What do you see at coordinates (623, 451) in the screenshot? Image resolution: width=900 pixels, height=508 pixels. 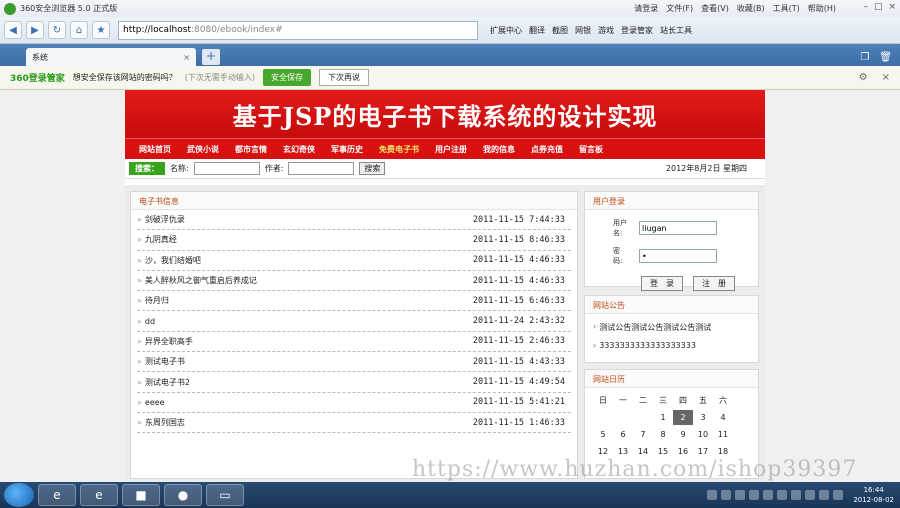 I see `calendar-day: 13` at bounding box center [623, 451].